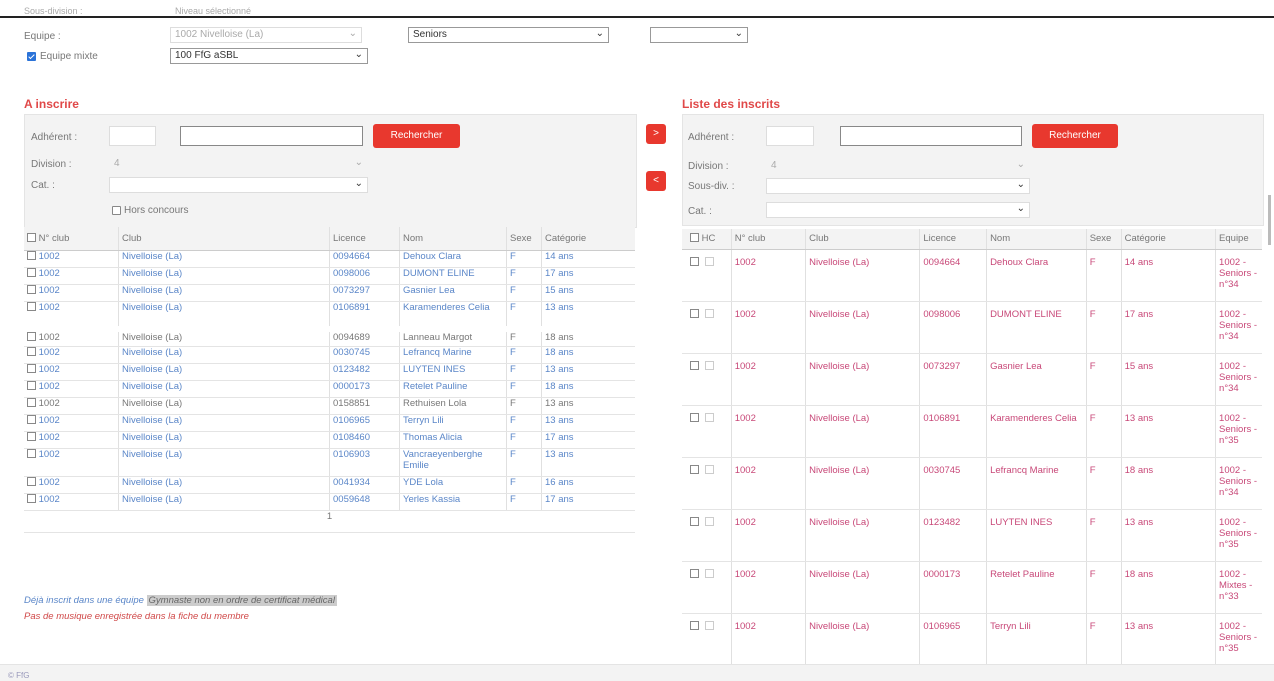 The height and width of the screenshot is (681, 1274). What do you see at coordinates (862, 239) in the screenshot?
I see `right-col-club: Club` at bounding box center [862, 239].